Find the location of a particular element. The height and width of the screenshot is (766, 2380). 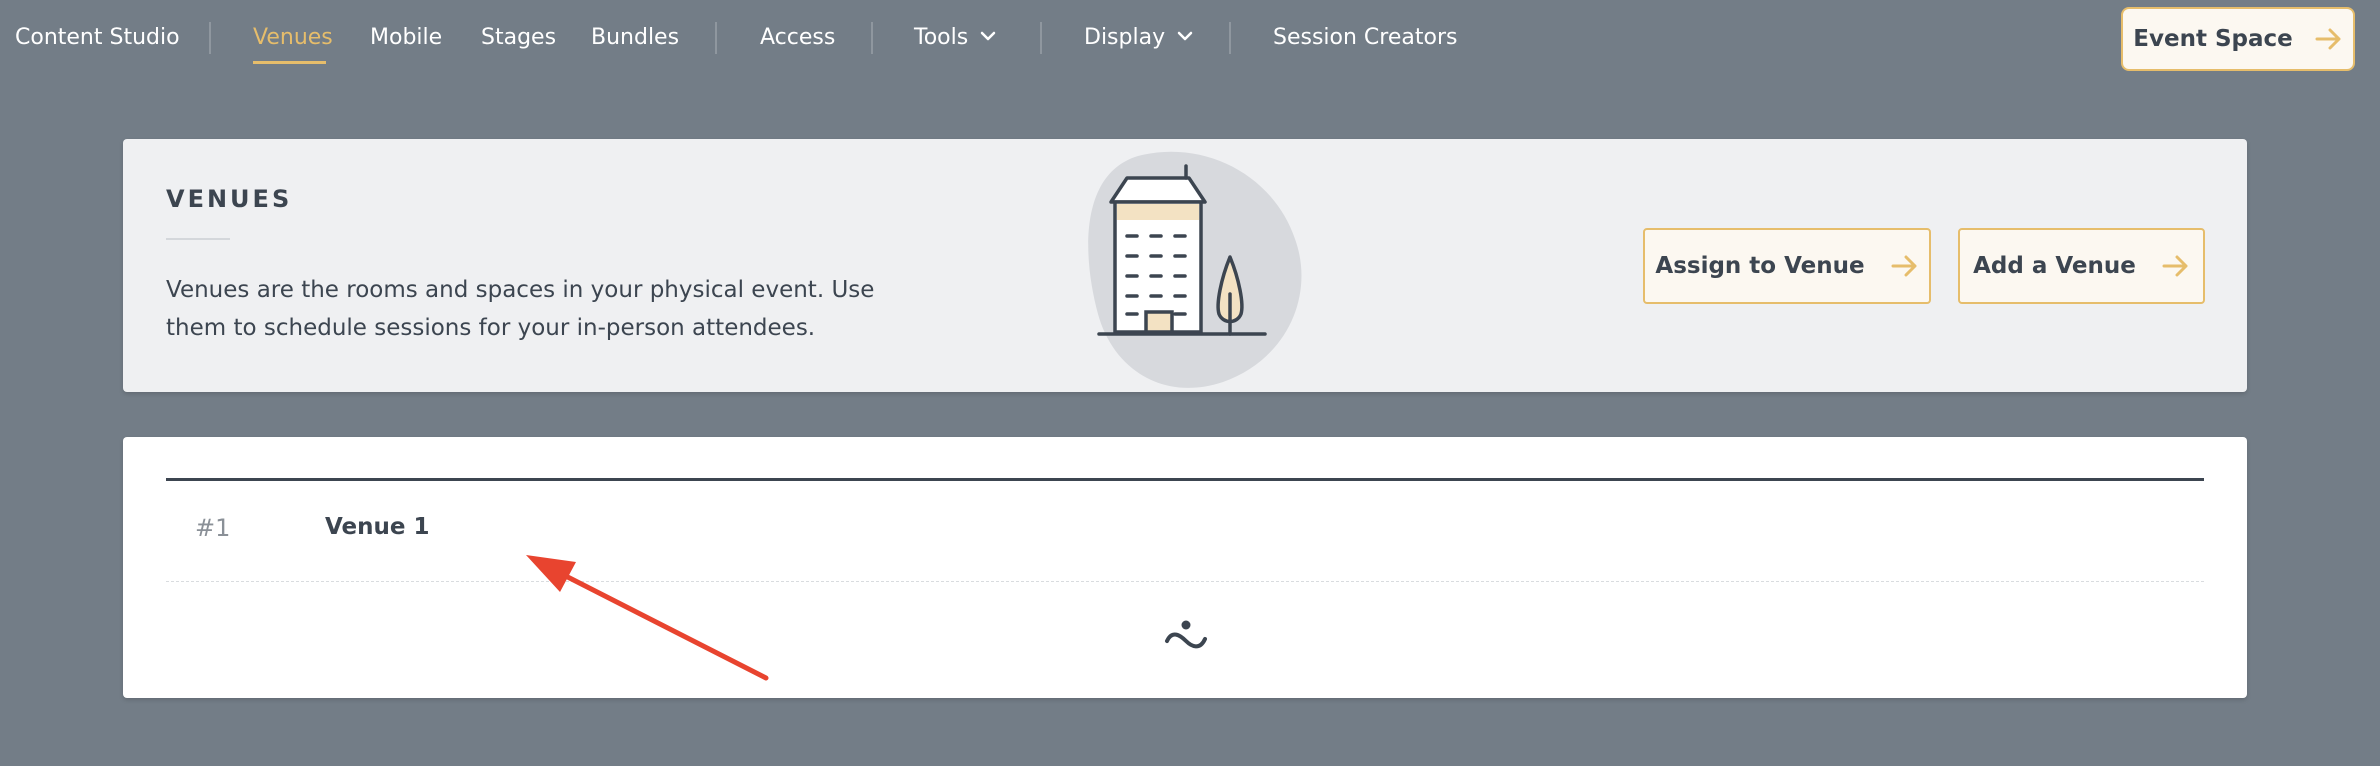

nav-item-tools: Tools is located at coordinates (955, 38).